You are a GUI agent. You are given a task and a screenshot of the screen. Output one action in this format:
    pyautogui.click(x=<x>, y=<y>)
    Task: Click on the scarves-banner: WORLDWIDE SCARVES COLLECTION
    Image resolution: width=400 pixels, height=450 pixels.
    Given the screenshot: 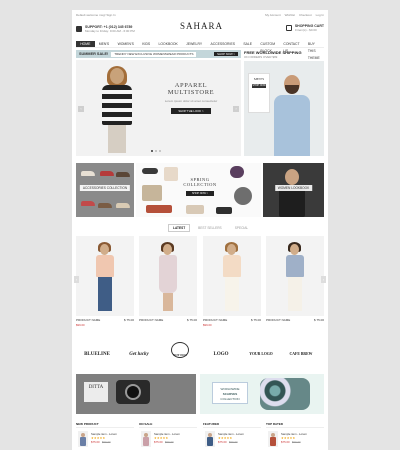 What is the action you would take?
    pyautogui.click(x=262, y=394)
    